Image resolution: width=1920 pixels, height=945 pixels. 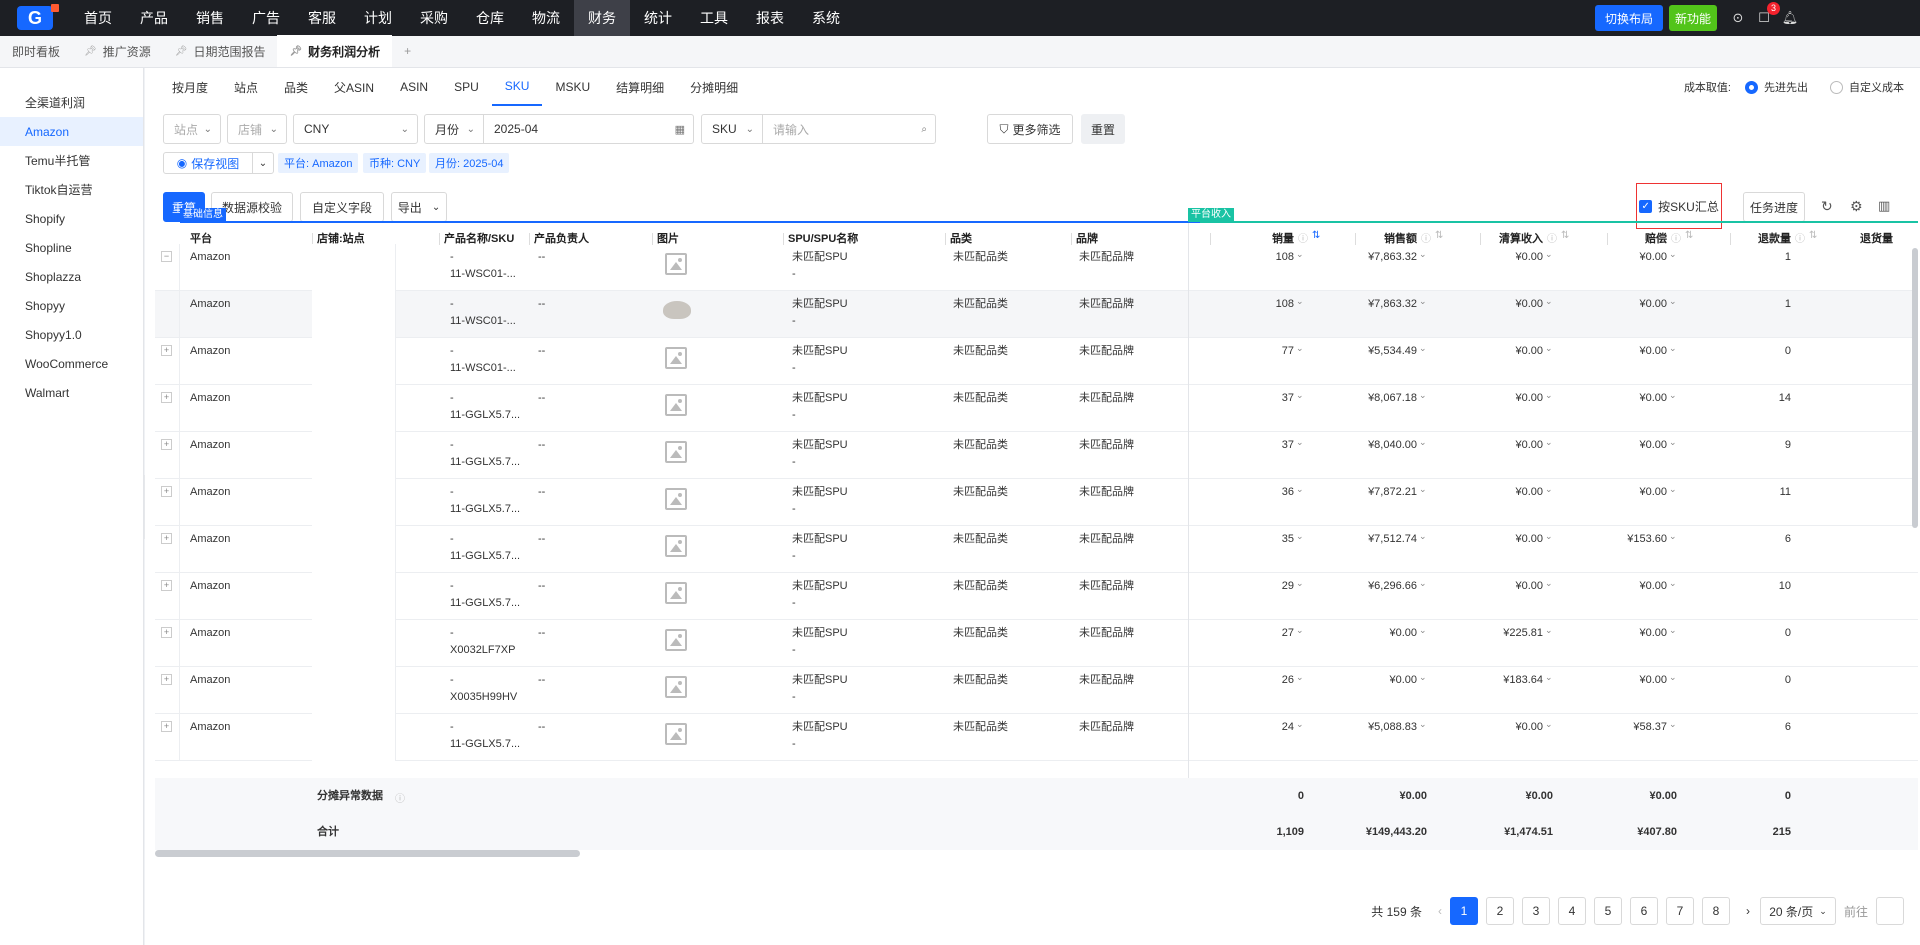 I want to click on period-type-select: 月份 ⌄, so click(x=454, y=129).